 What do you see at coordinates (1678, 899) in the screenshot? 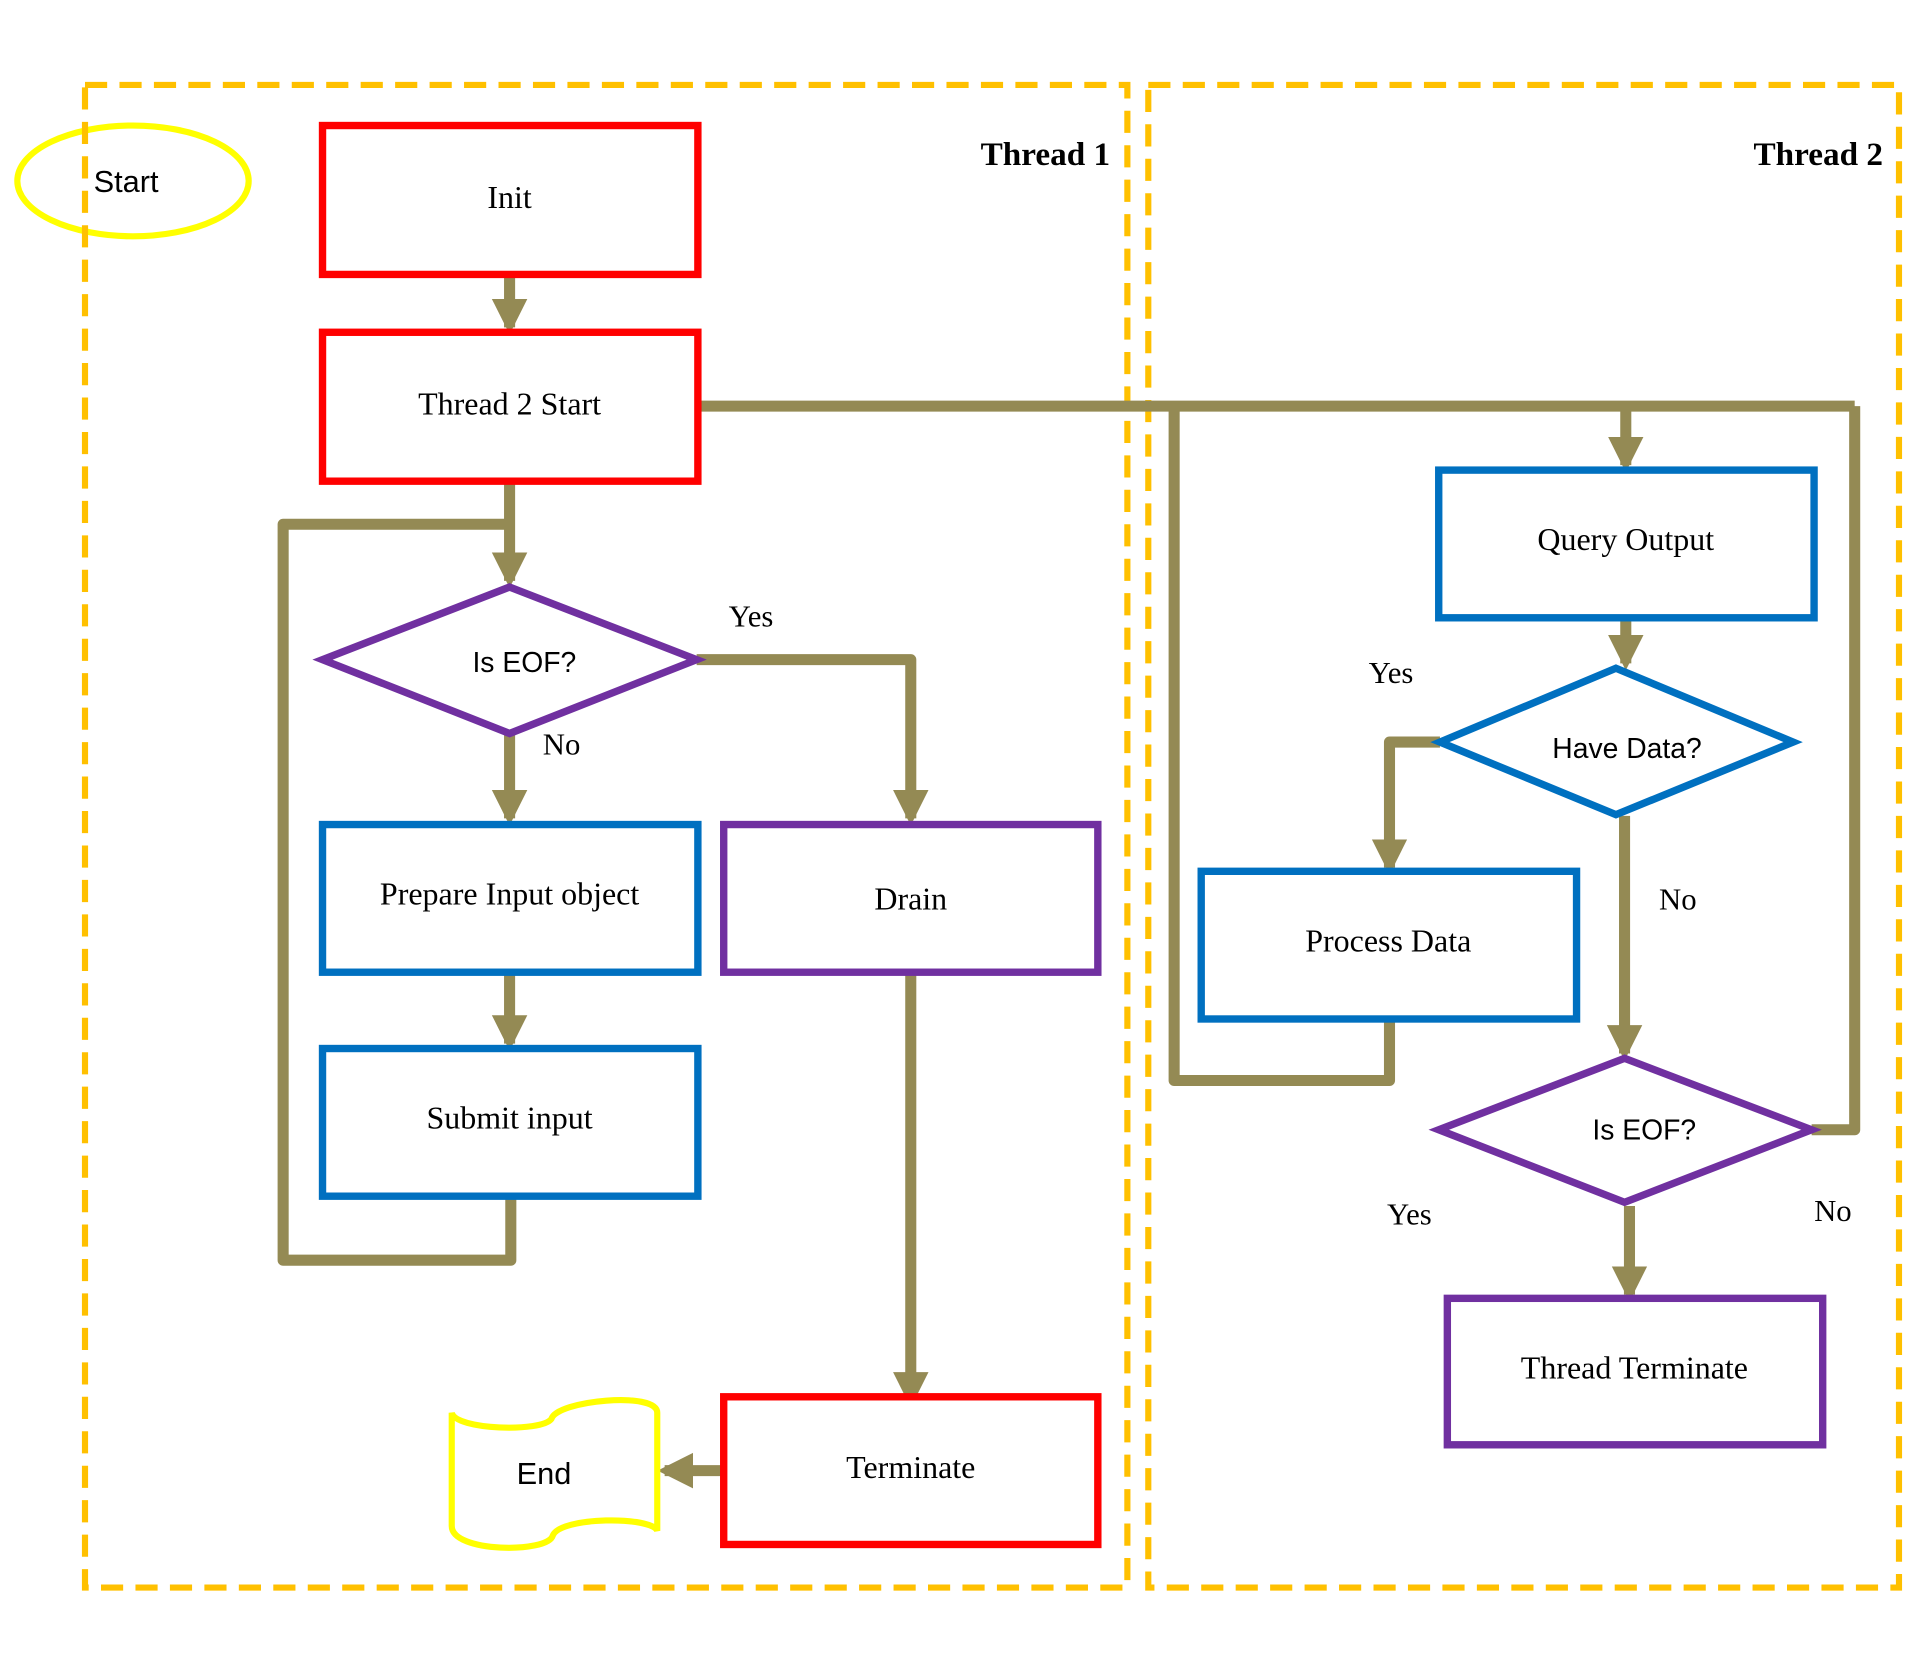
I see `have-data-no-label: No` at bounding box center [1678, 899].